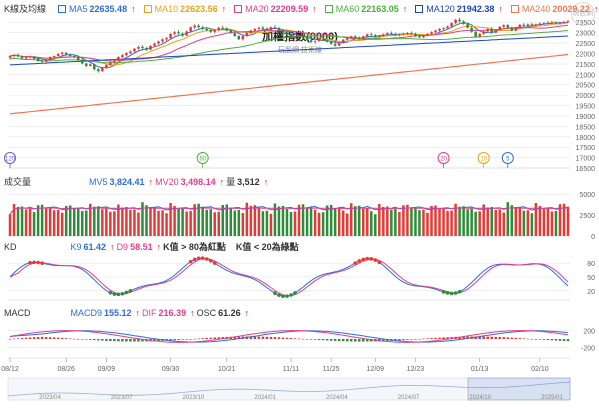  Describe the element at coordinates (10, 247) in the screenshot. I see `kd-legend-title: KD` at that location.